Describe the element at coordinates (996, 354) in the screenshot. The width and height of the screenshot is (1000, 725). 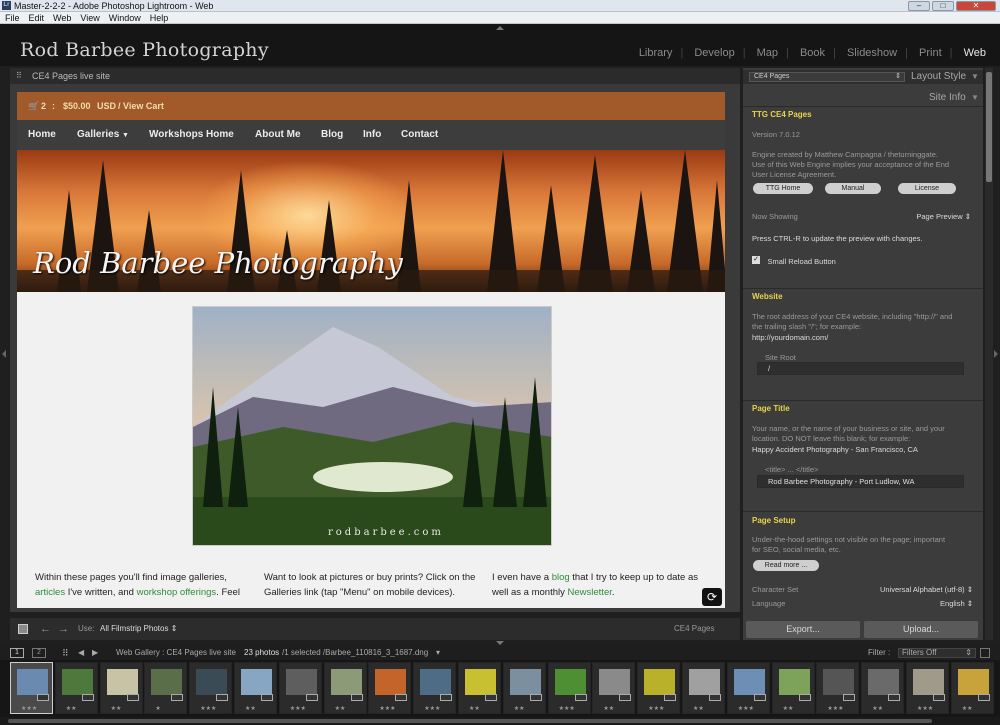
I see `collapse-right-arrow-icon` at that location.